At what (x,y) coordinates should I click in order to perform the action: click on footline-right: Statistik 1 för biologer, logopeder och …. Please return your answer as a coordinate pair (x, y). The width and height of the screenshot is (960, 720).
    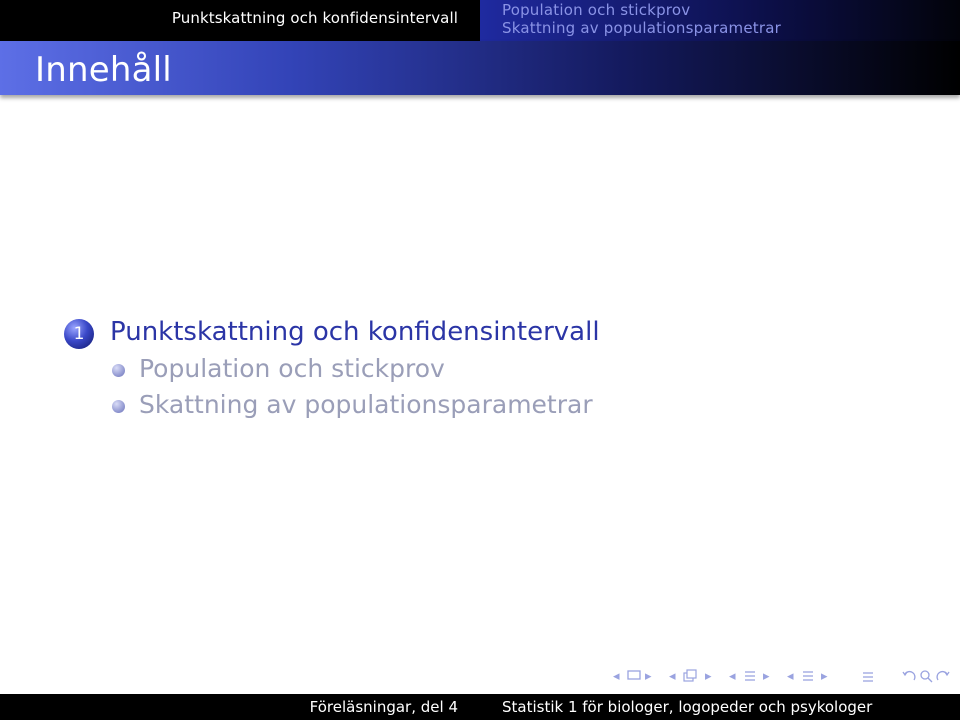
    Looking at the image, I should click on (720, 707).